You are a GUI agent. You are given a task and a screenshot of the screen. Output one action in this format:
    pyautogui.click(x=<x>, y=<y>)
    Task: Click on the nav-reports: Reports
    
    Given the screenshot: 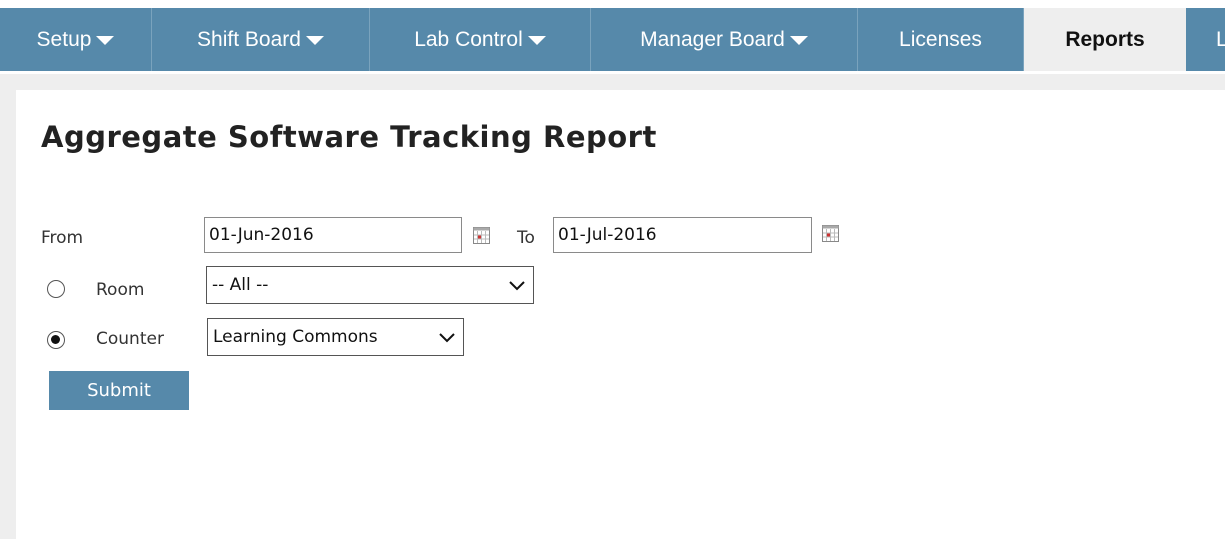 What is the action you would take?
    pyautogui.click(x=1105, y=39)
    